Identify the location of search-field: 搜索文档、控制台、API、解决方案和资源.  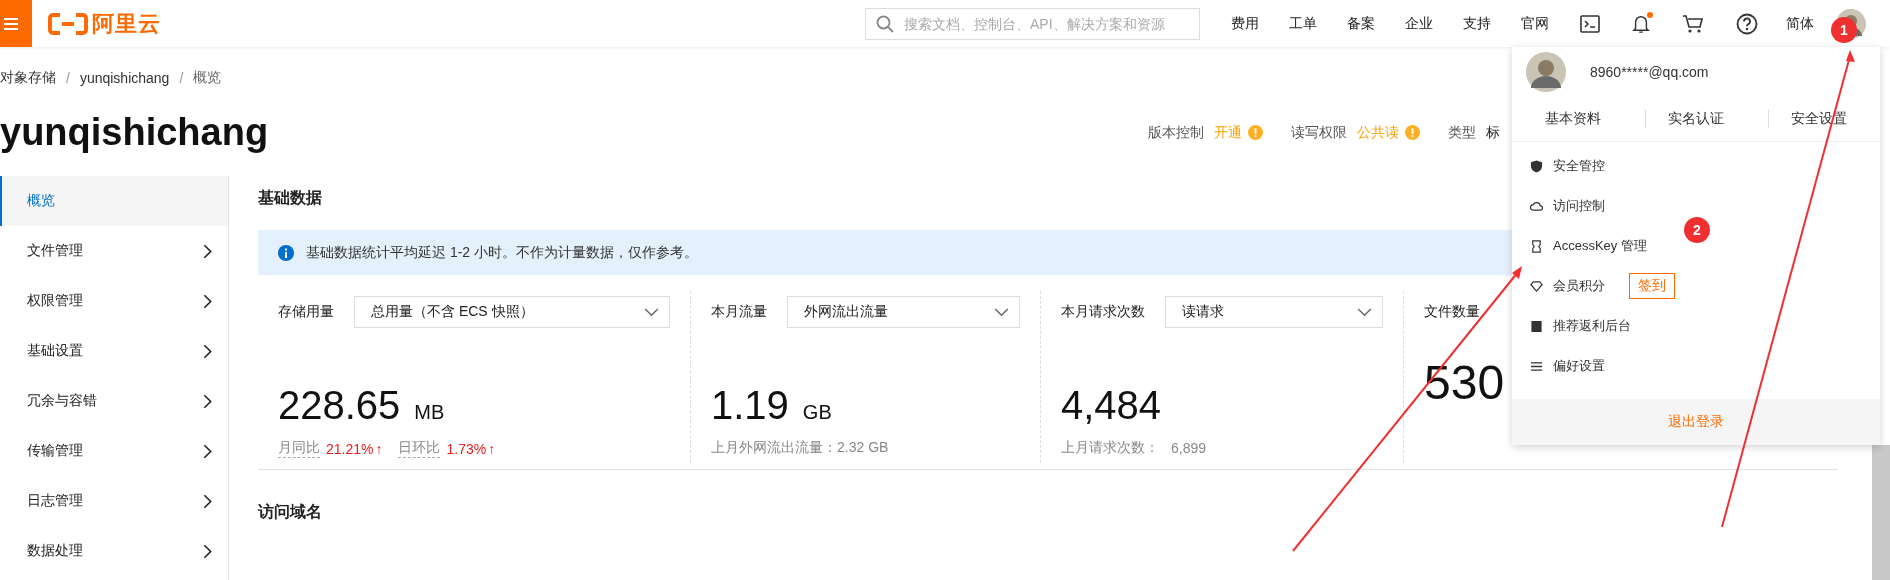
(1032, 23).